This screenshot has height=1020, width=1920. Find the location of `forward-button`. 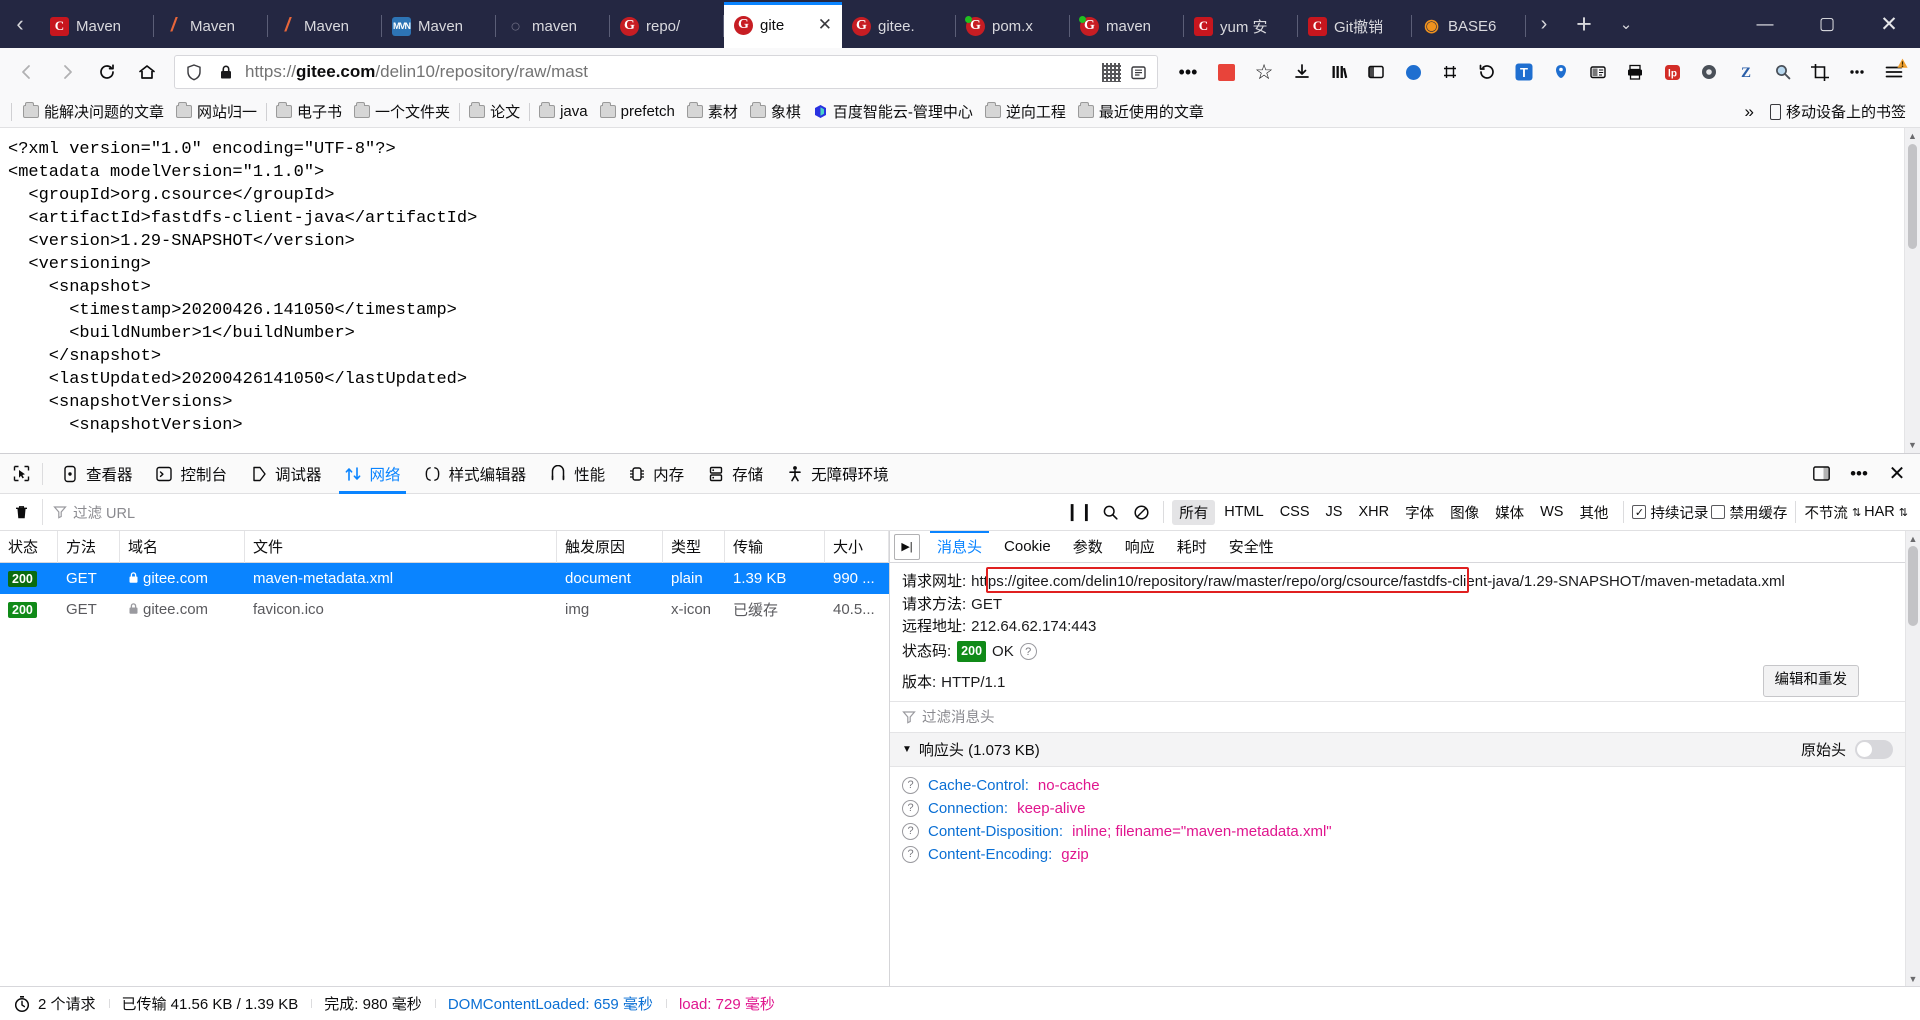

forward-button is located at coordinates (67, 72).